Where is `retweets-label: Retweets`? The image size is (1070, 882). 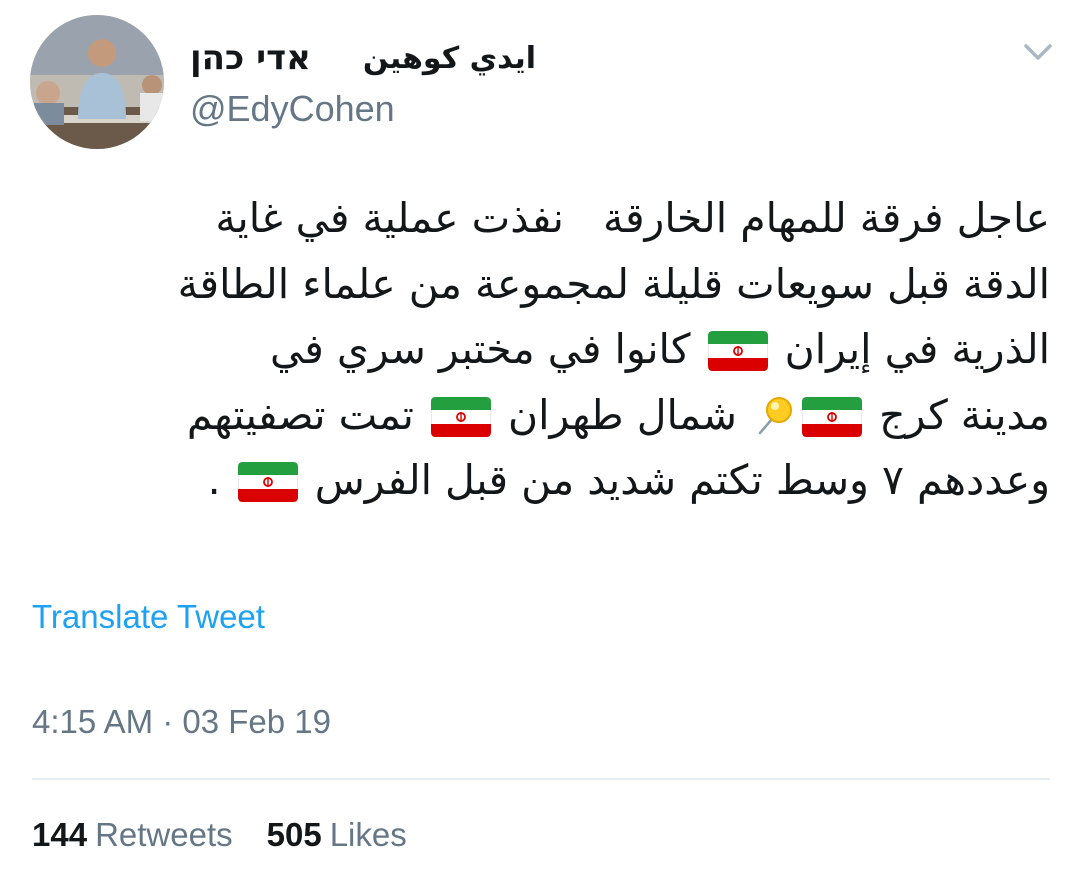
retweets-label: Retweets is located at coordinates (164, 834).